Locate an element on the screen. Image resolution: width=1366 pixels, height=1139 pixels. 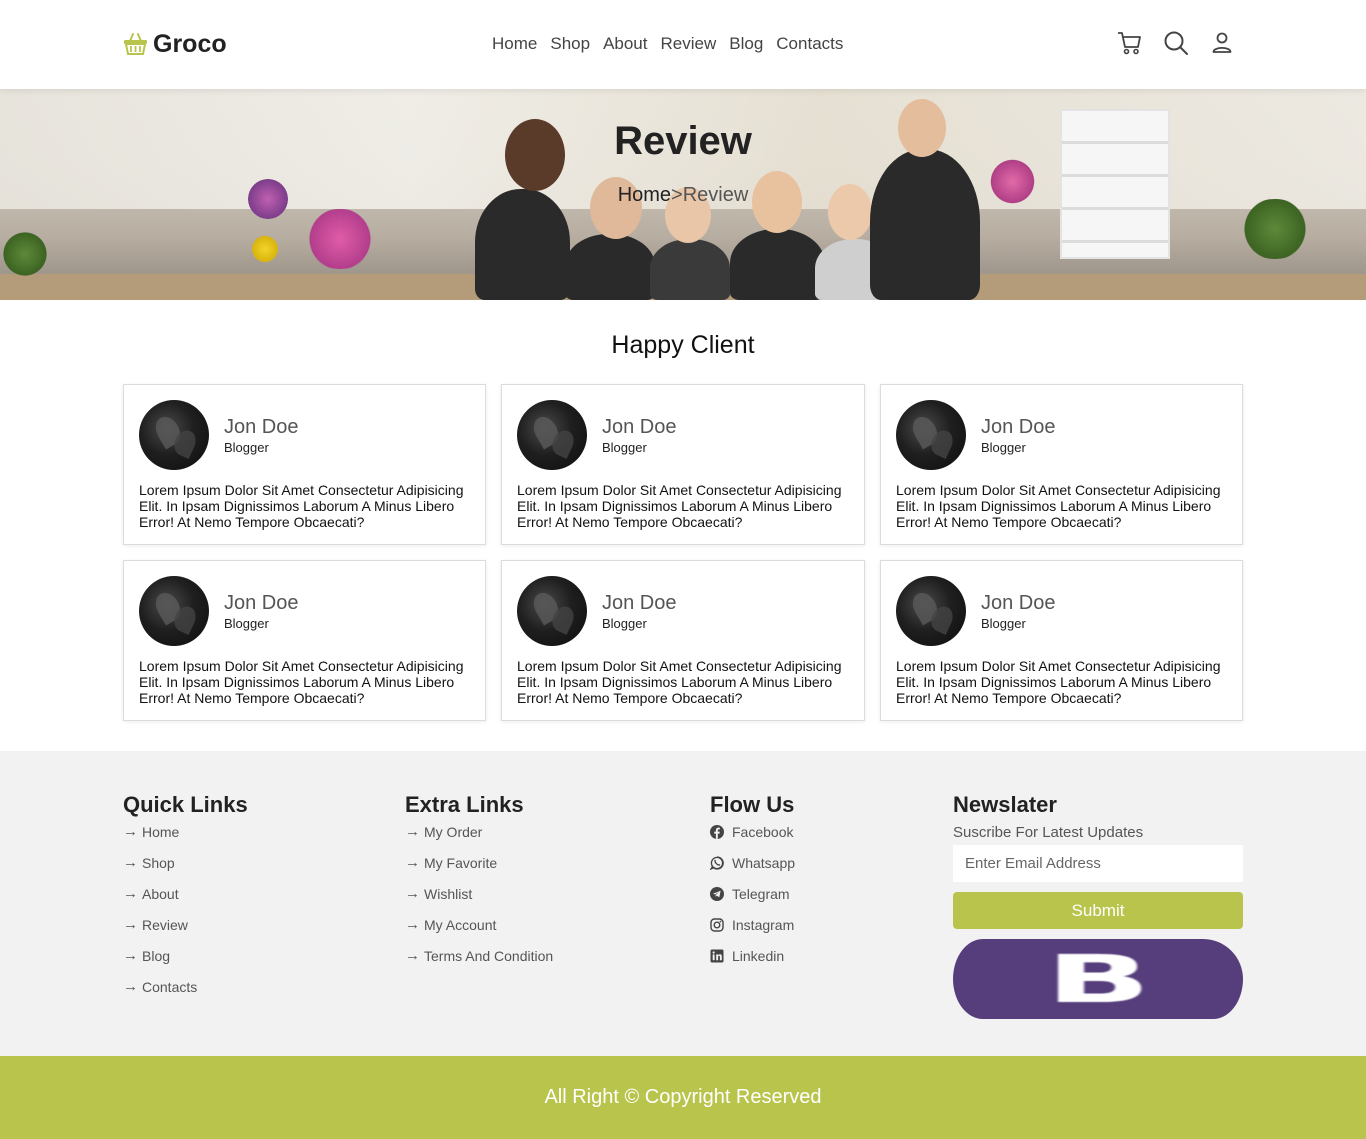
footer-link-shop: → Shop is located at coordinates (185, 870).